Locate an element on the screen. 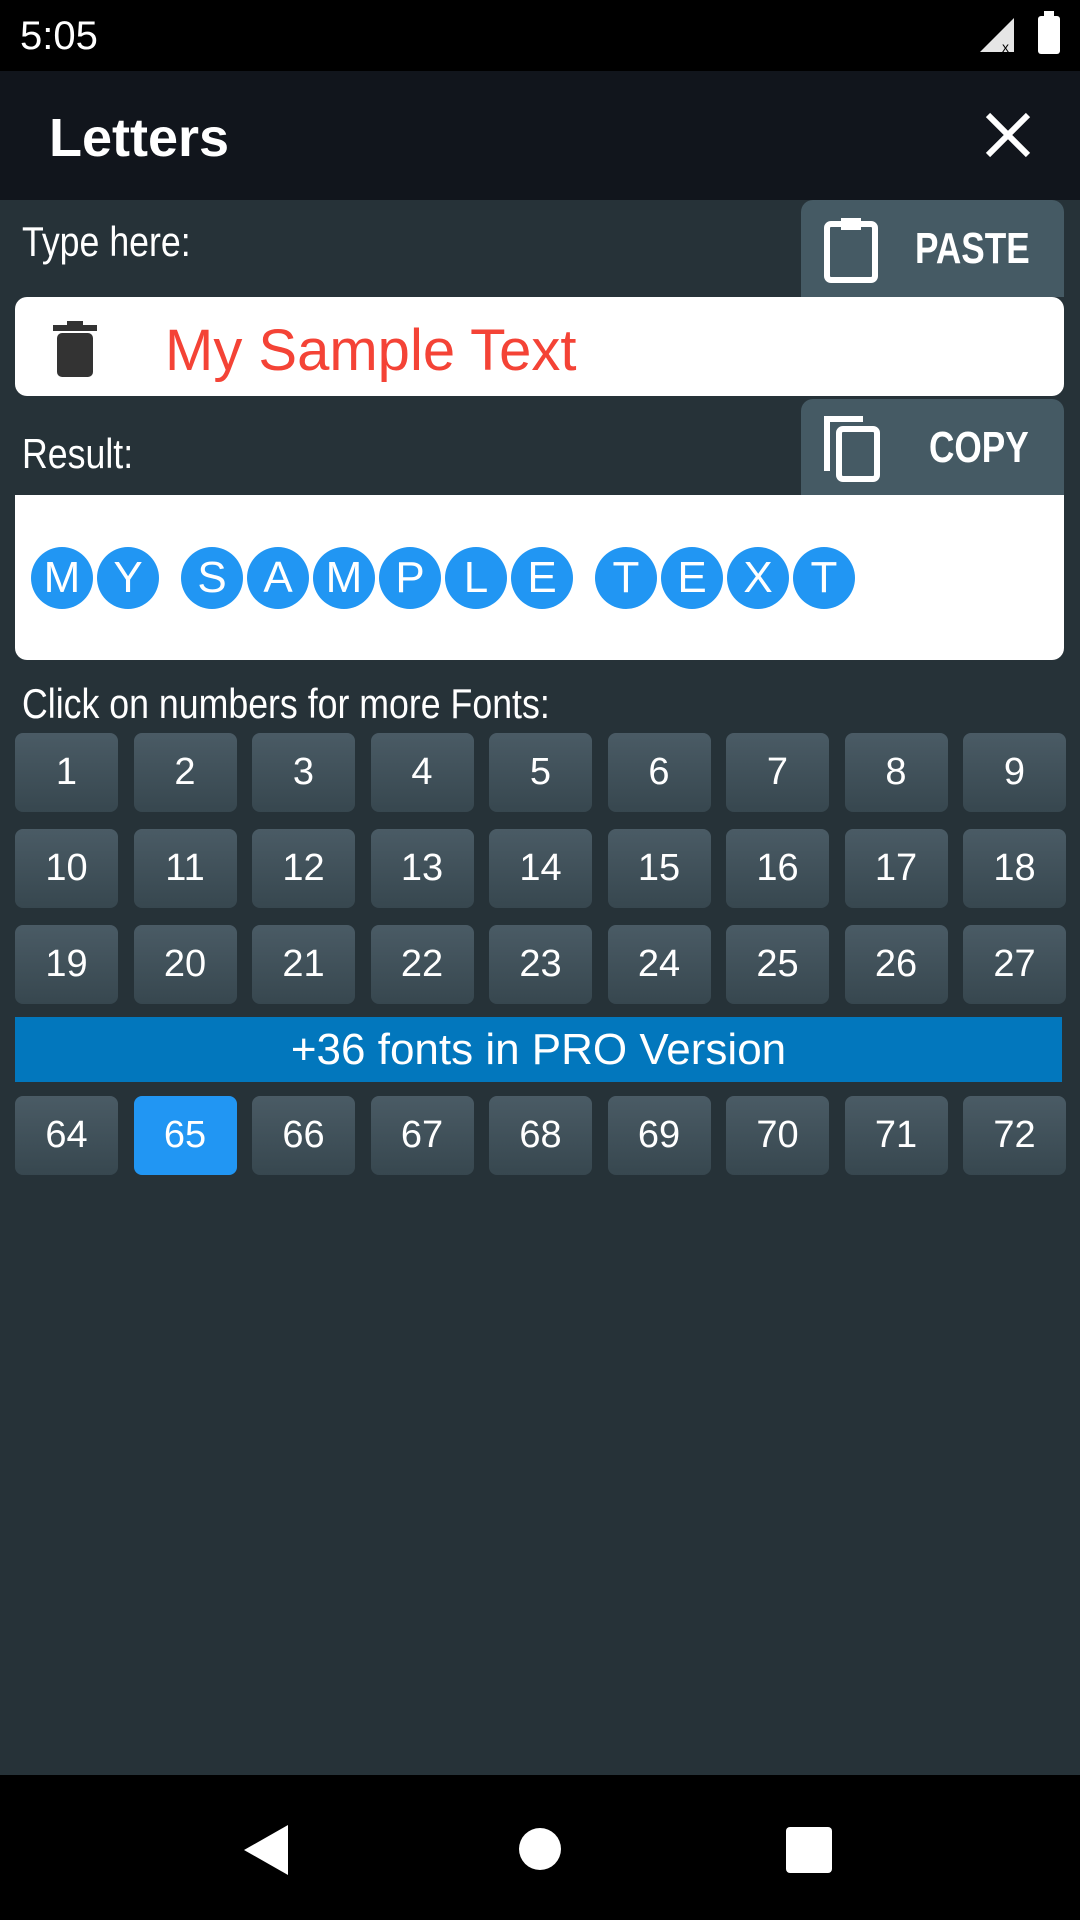  text-input-box is located at coordinates (539, 346).